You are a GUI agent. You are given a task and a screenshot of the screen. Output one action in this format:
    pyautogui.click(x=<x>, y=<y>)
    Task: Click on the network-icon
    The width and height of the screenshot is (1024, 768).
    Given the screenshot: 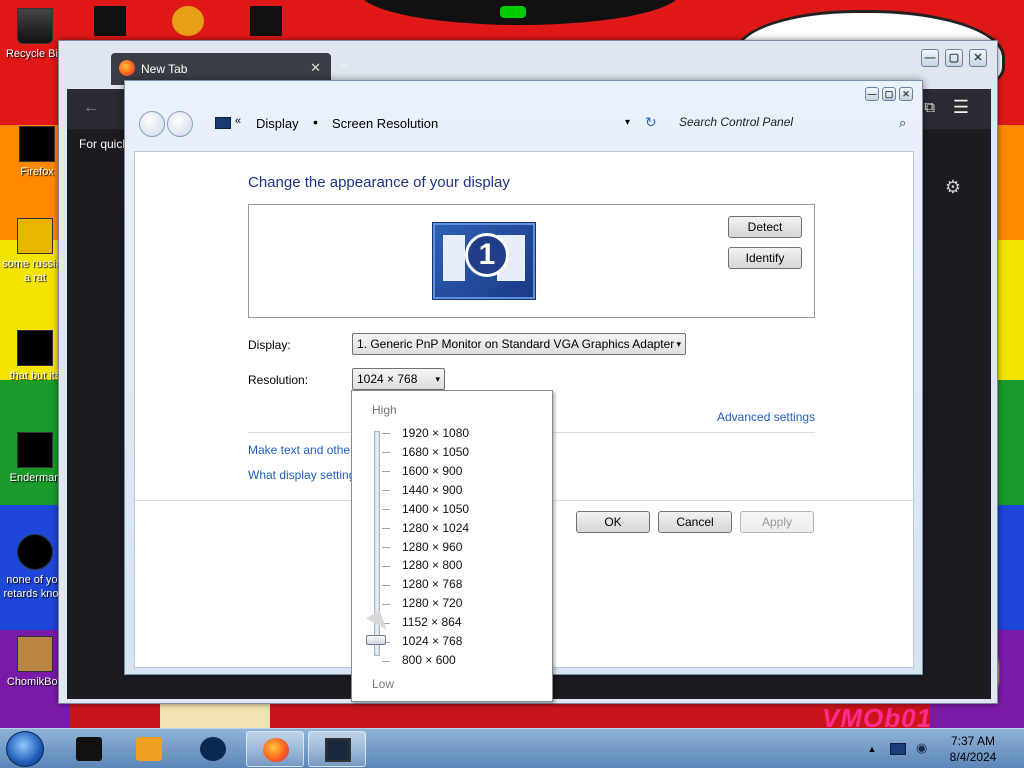 What is the action you would take?
    pyautogui.click(x=898, y=749)
    